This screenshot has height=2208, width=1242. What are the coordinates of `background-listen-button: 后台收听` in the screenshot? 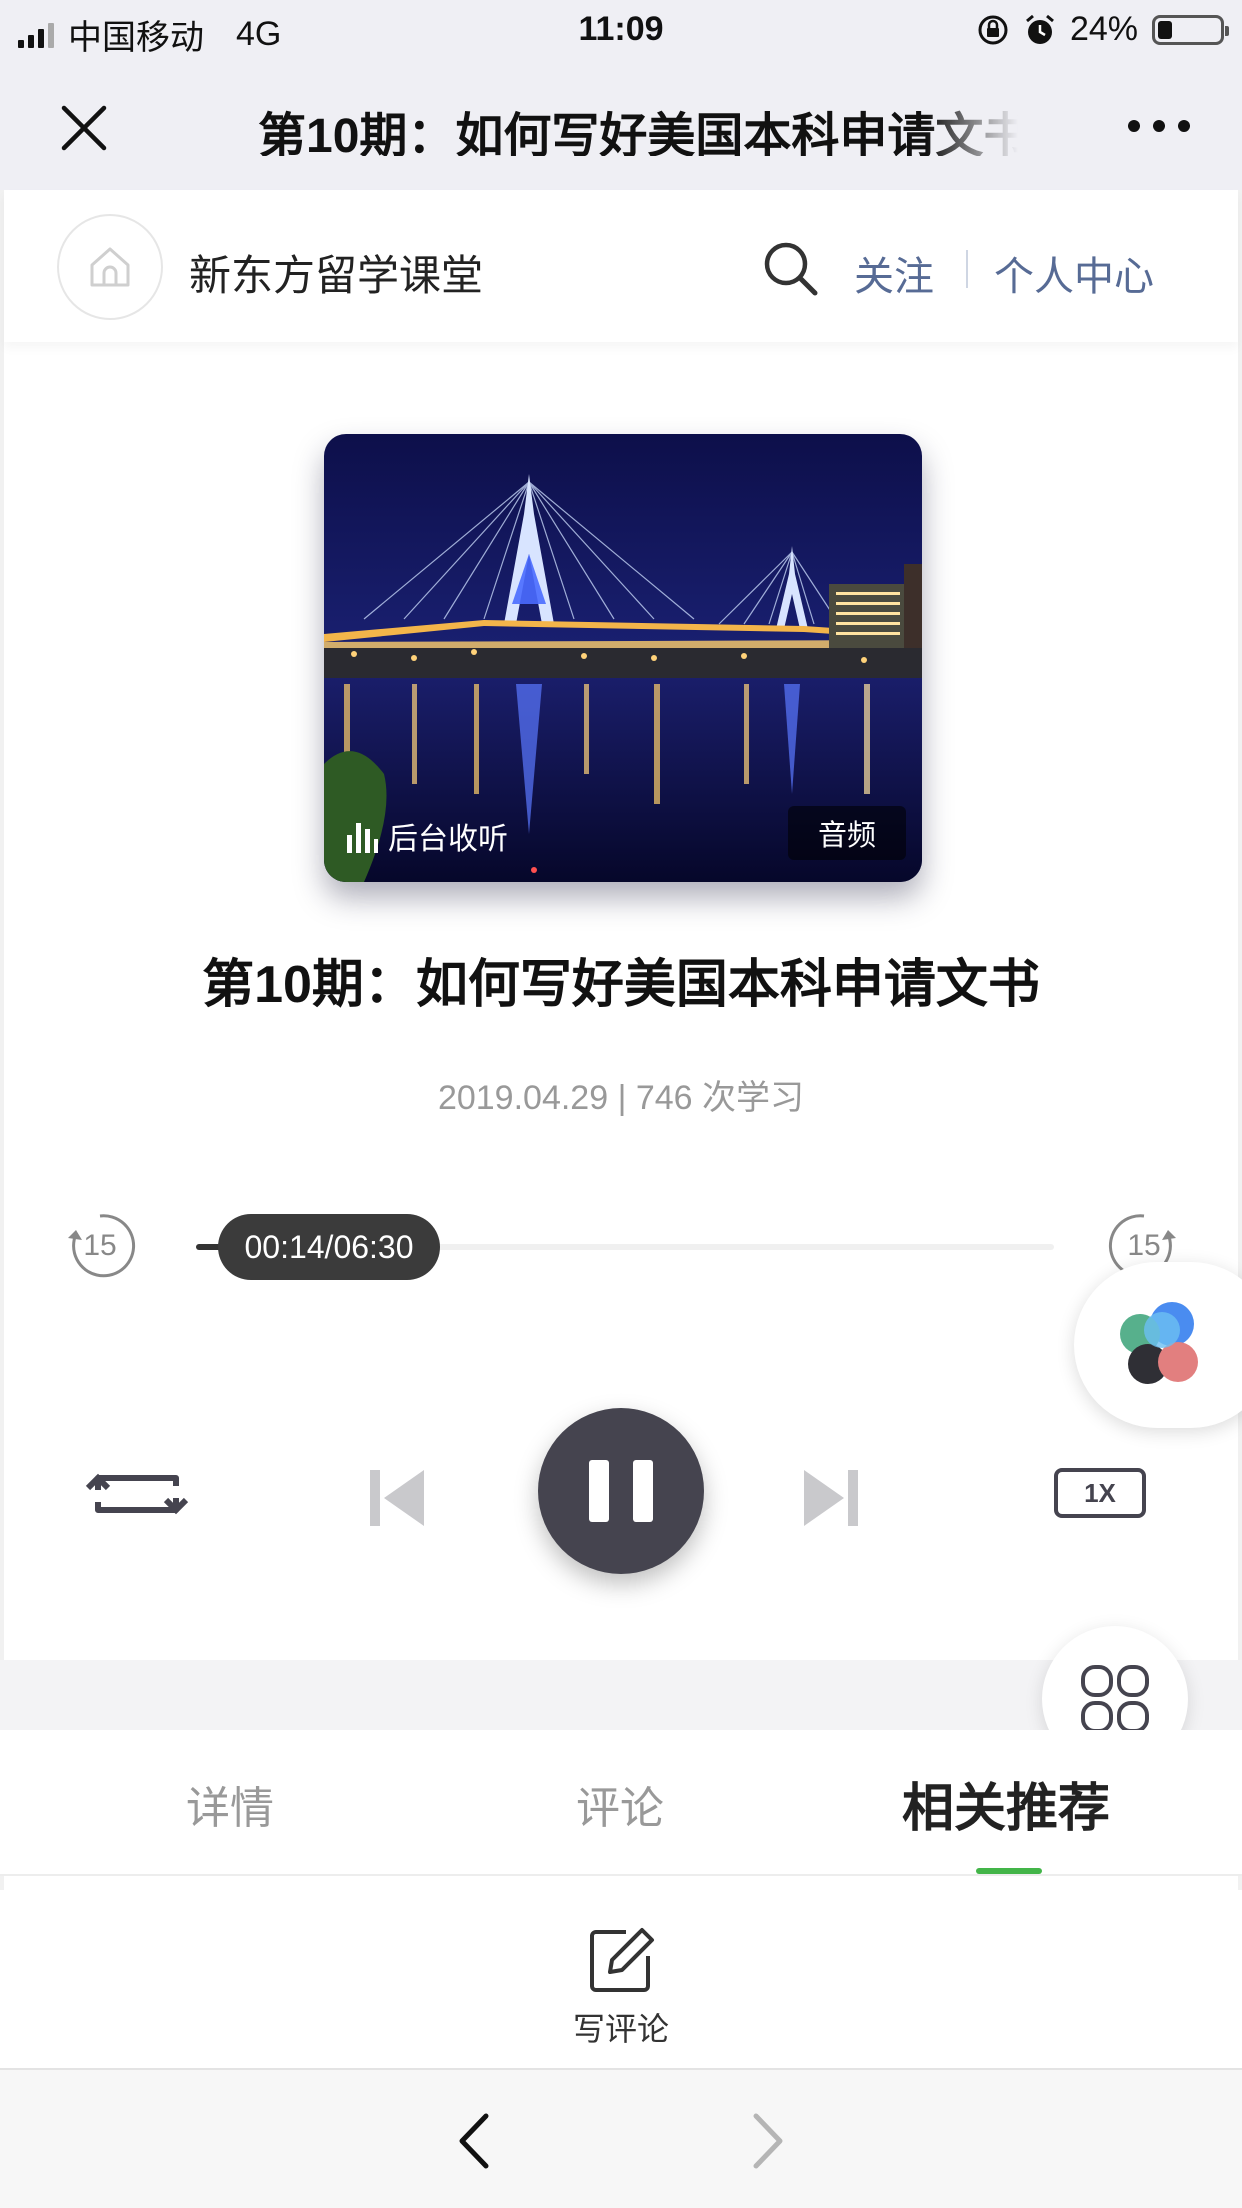 It's located at (426, 836).